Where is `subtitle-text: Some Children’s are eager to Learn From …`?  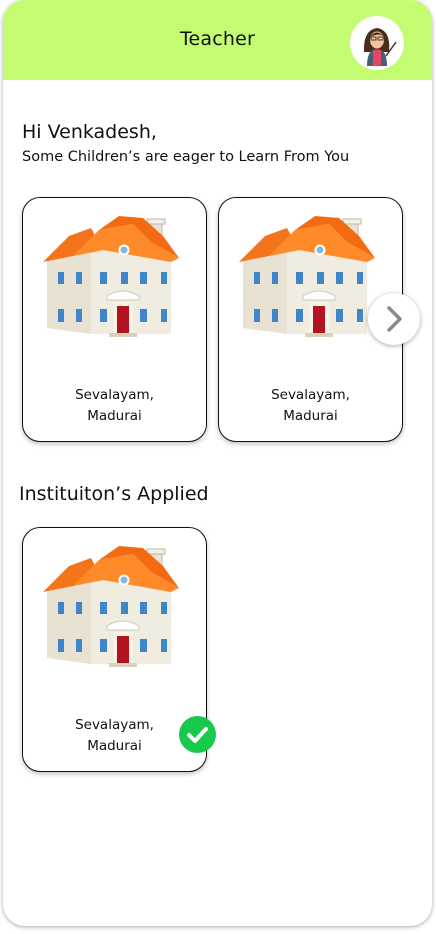 subtitle-text: Some Children’s are eager to Learn From … is located at coordinates (186, 157).